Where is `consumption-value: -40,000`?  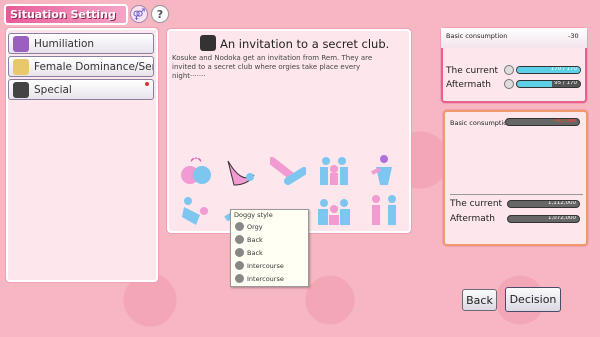 consumption-value: -40,000 is located at coordinates (564, 121).